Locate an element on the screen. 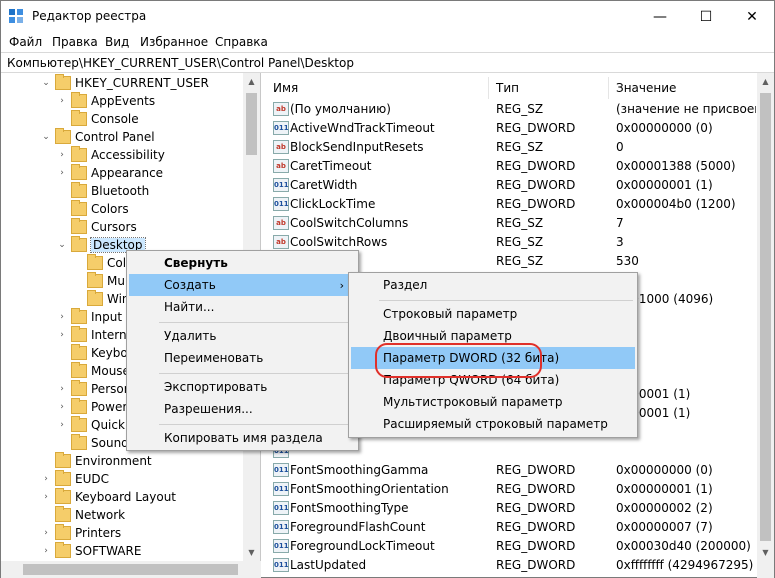  minimize-button: — is located at coordinates (660, 16).